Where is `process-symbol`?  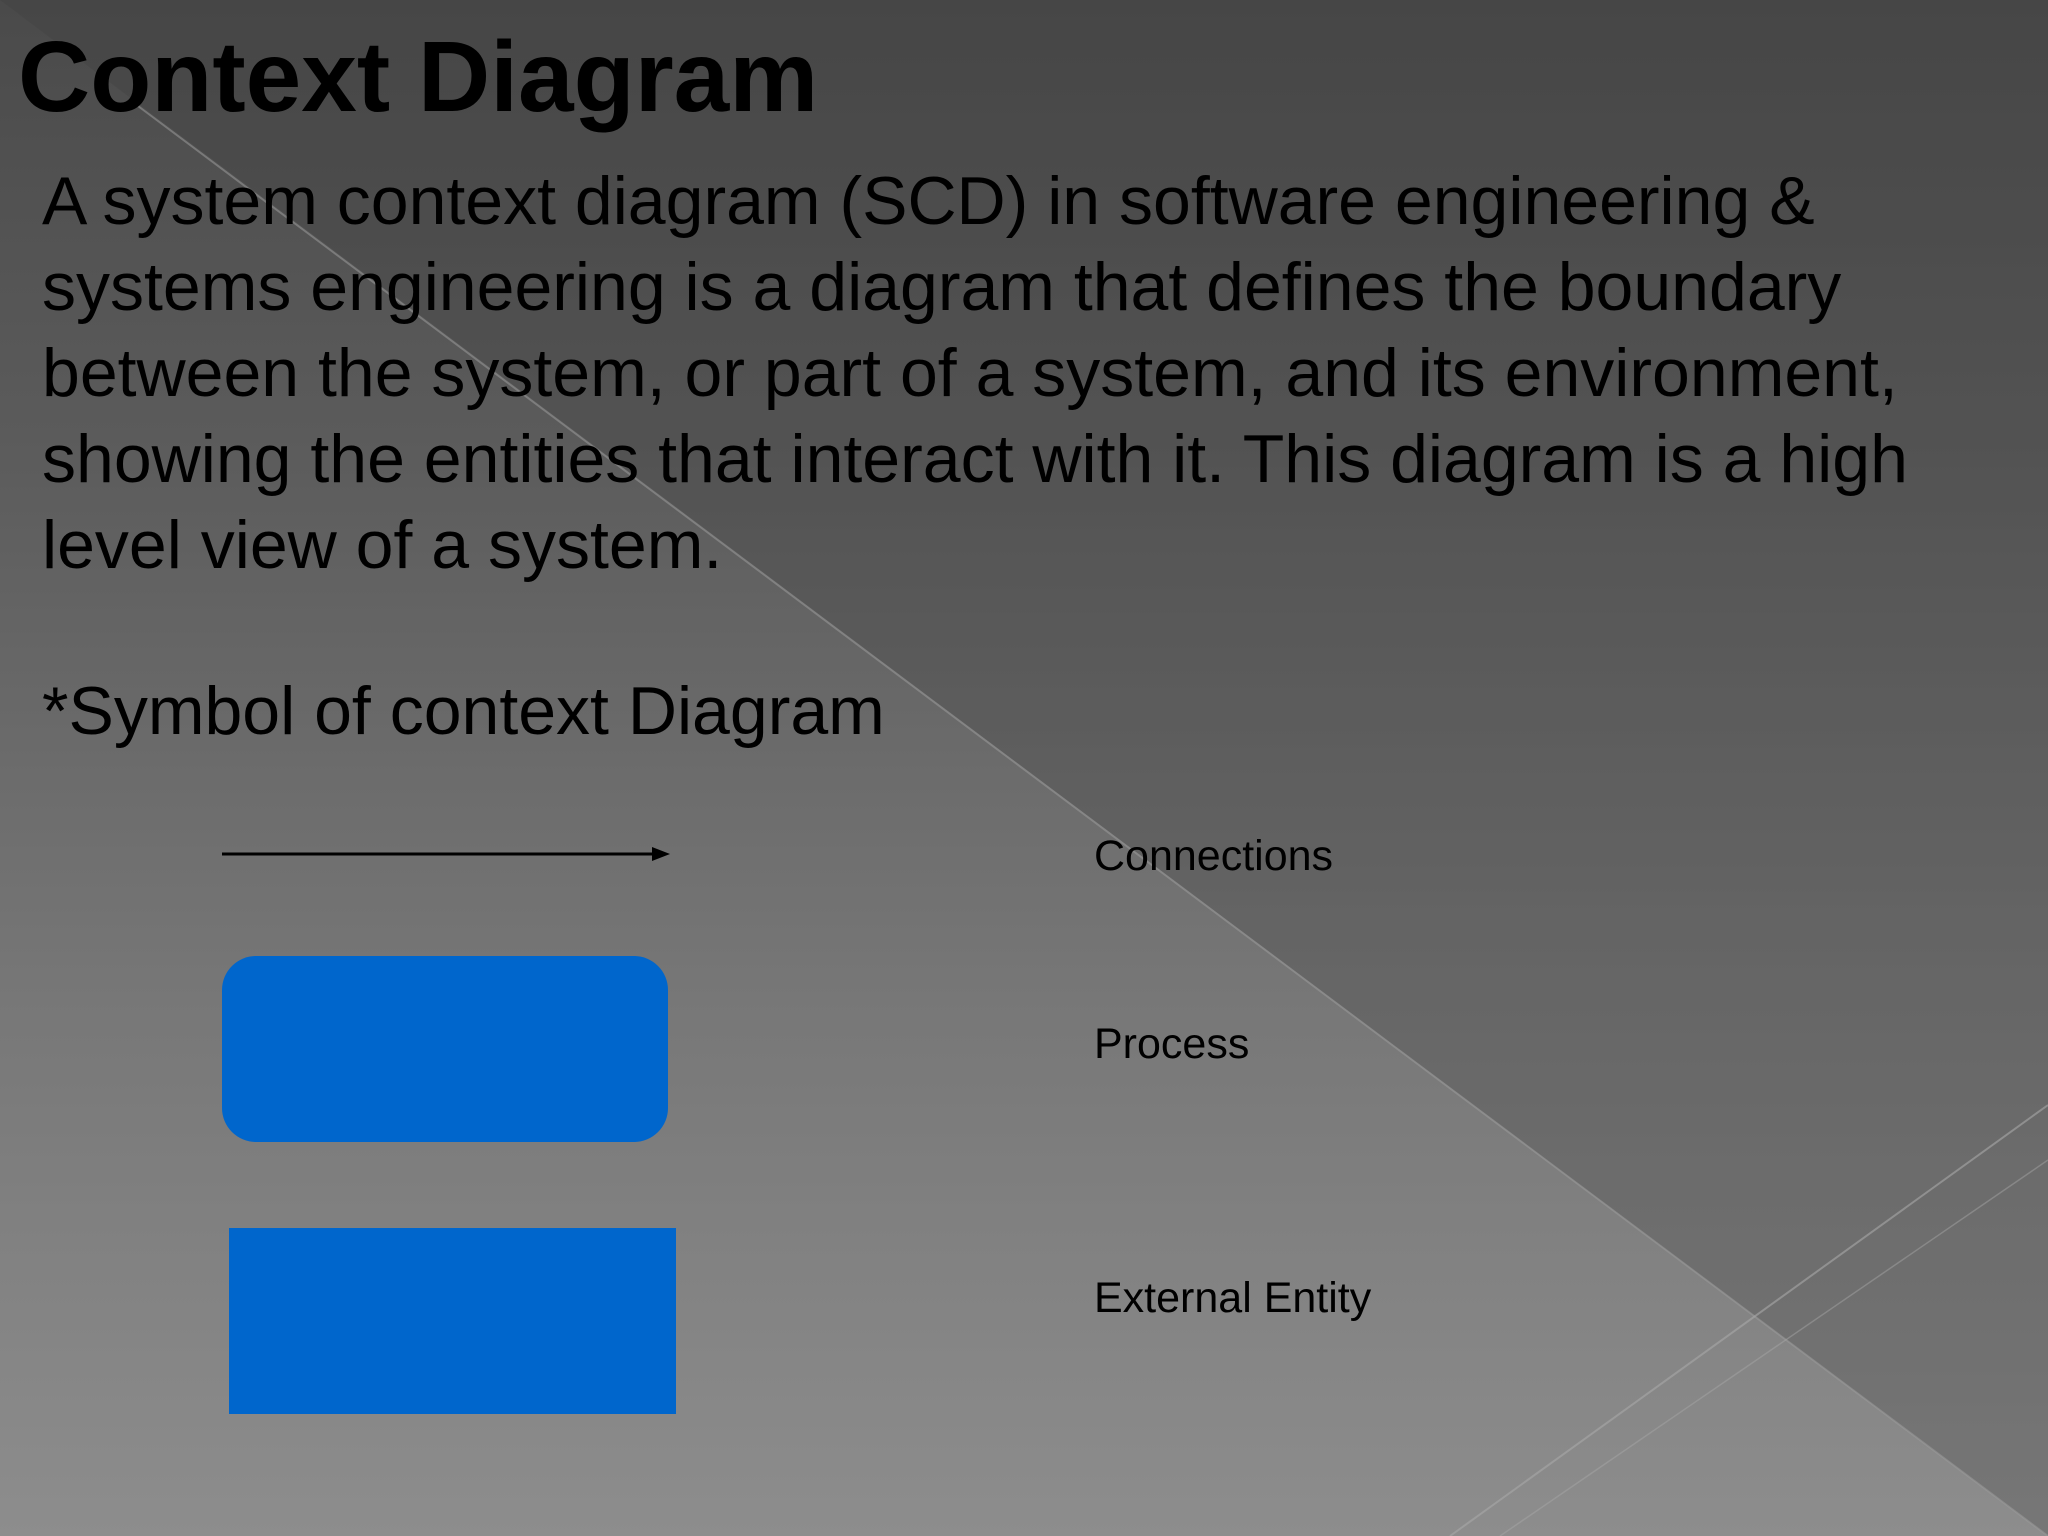 process-symbol is located at coordinates (445, 1049).